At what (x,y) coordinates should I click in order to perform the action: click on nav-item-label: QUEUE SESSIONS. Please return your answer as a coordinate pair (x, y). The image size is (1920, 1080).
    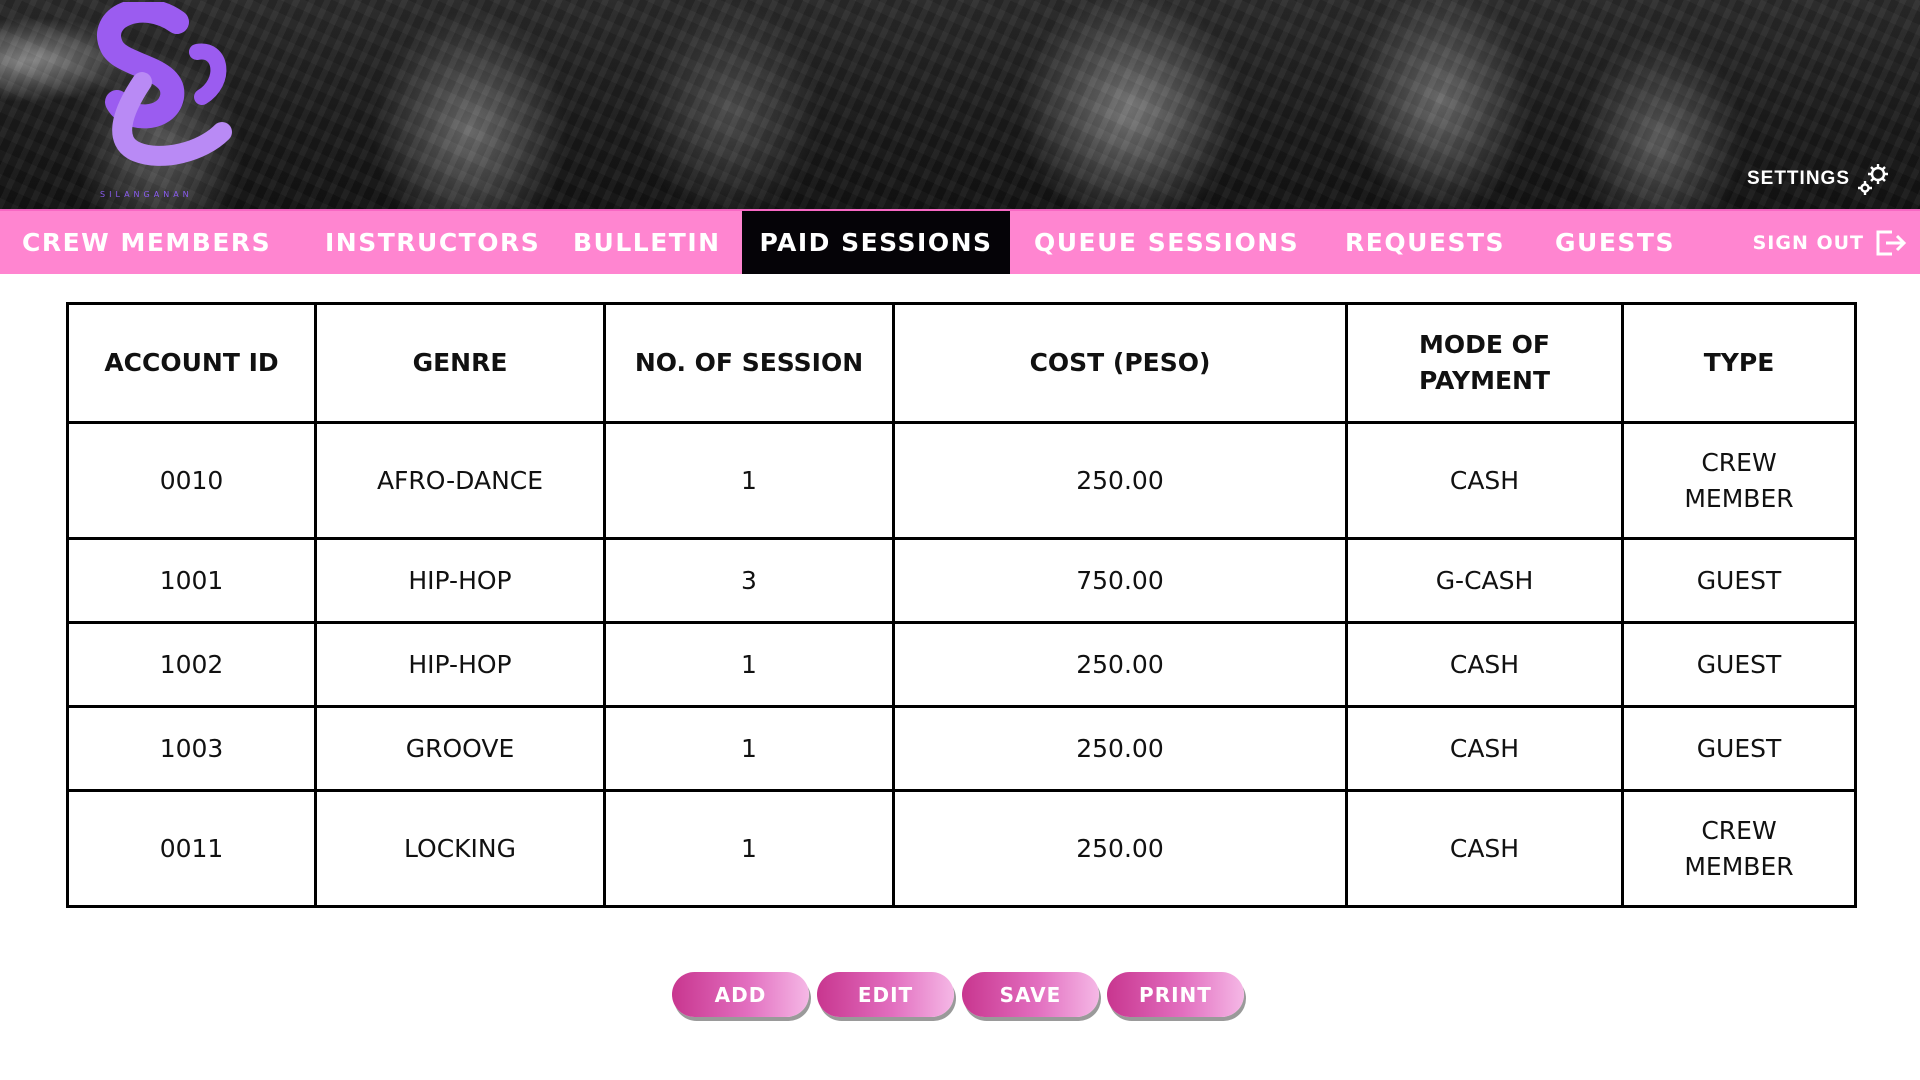
    Looking at the image, I should click on (1167, 242).